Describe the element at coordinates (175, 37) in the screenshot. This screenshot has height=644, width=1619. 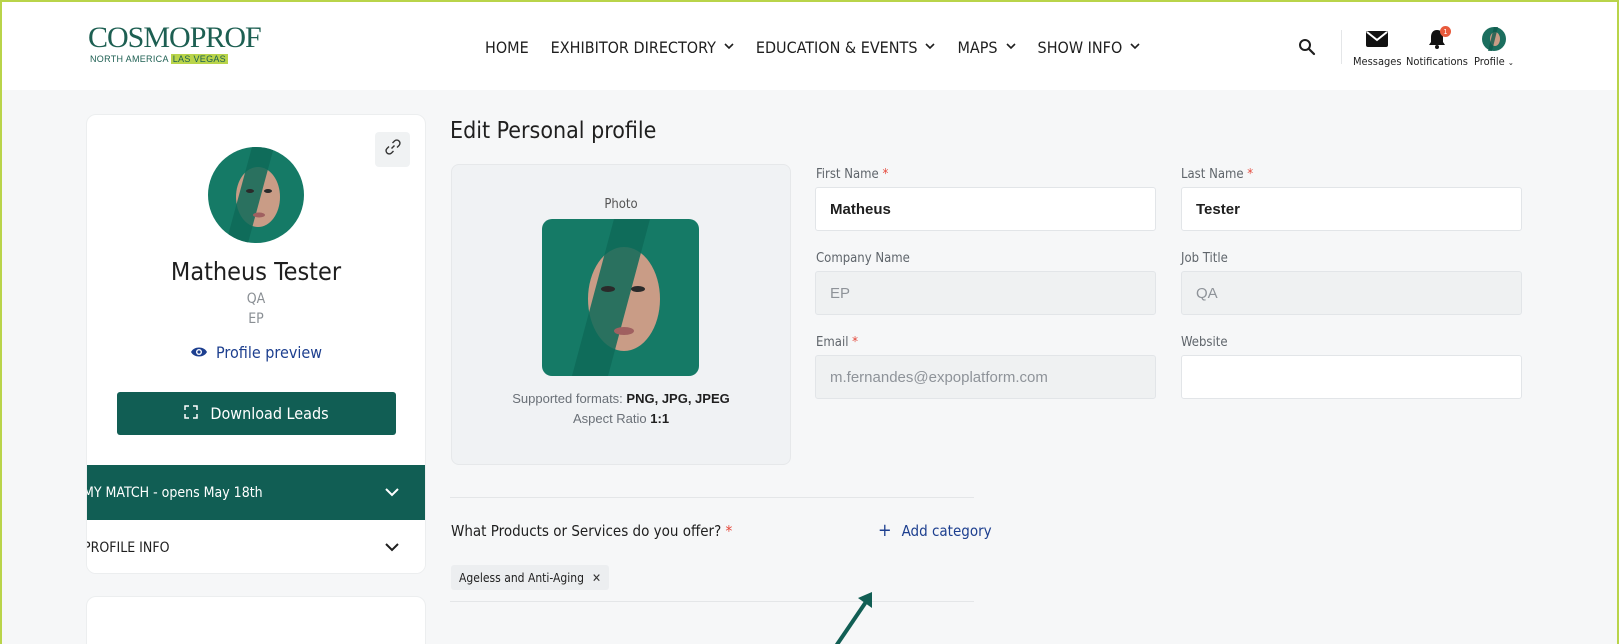
I see `logo-wordmark: COSMOPROF` at that location.